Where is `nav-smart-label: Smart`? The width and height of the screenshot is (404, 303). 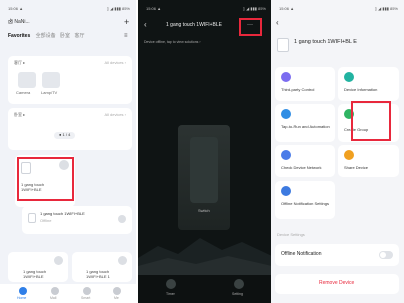
nav-smart-label: Smart is located at coordinates (86, 298).